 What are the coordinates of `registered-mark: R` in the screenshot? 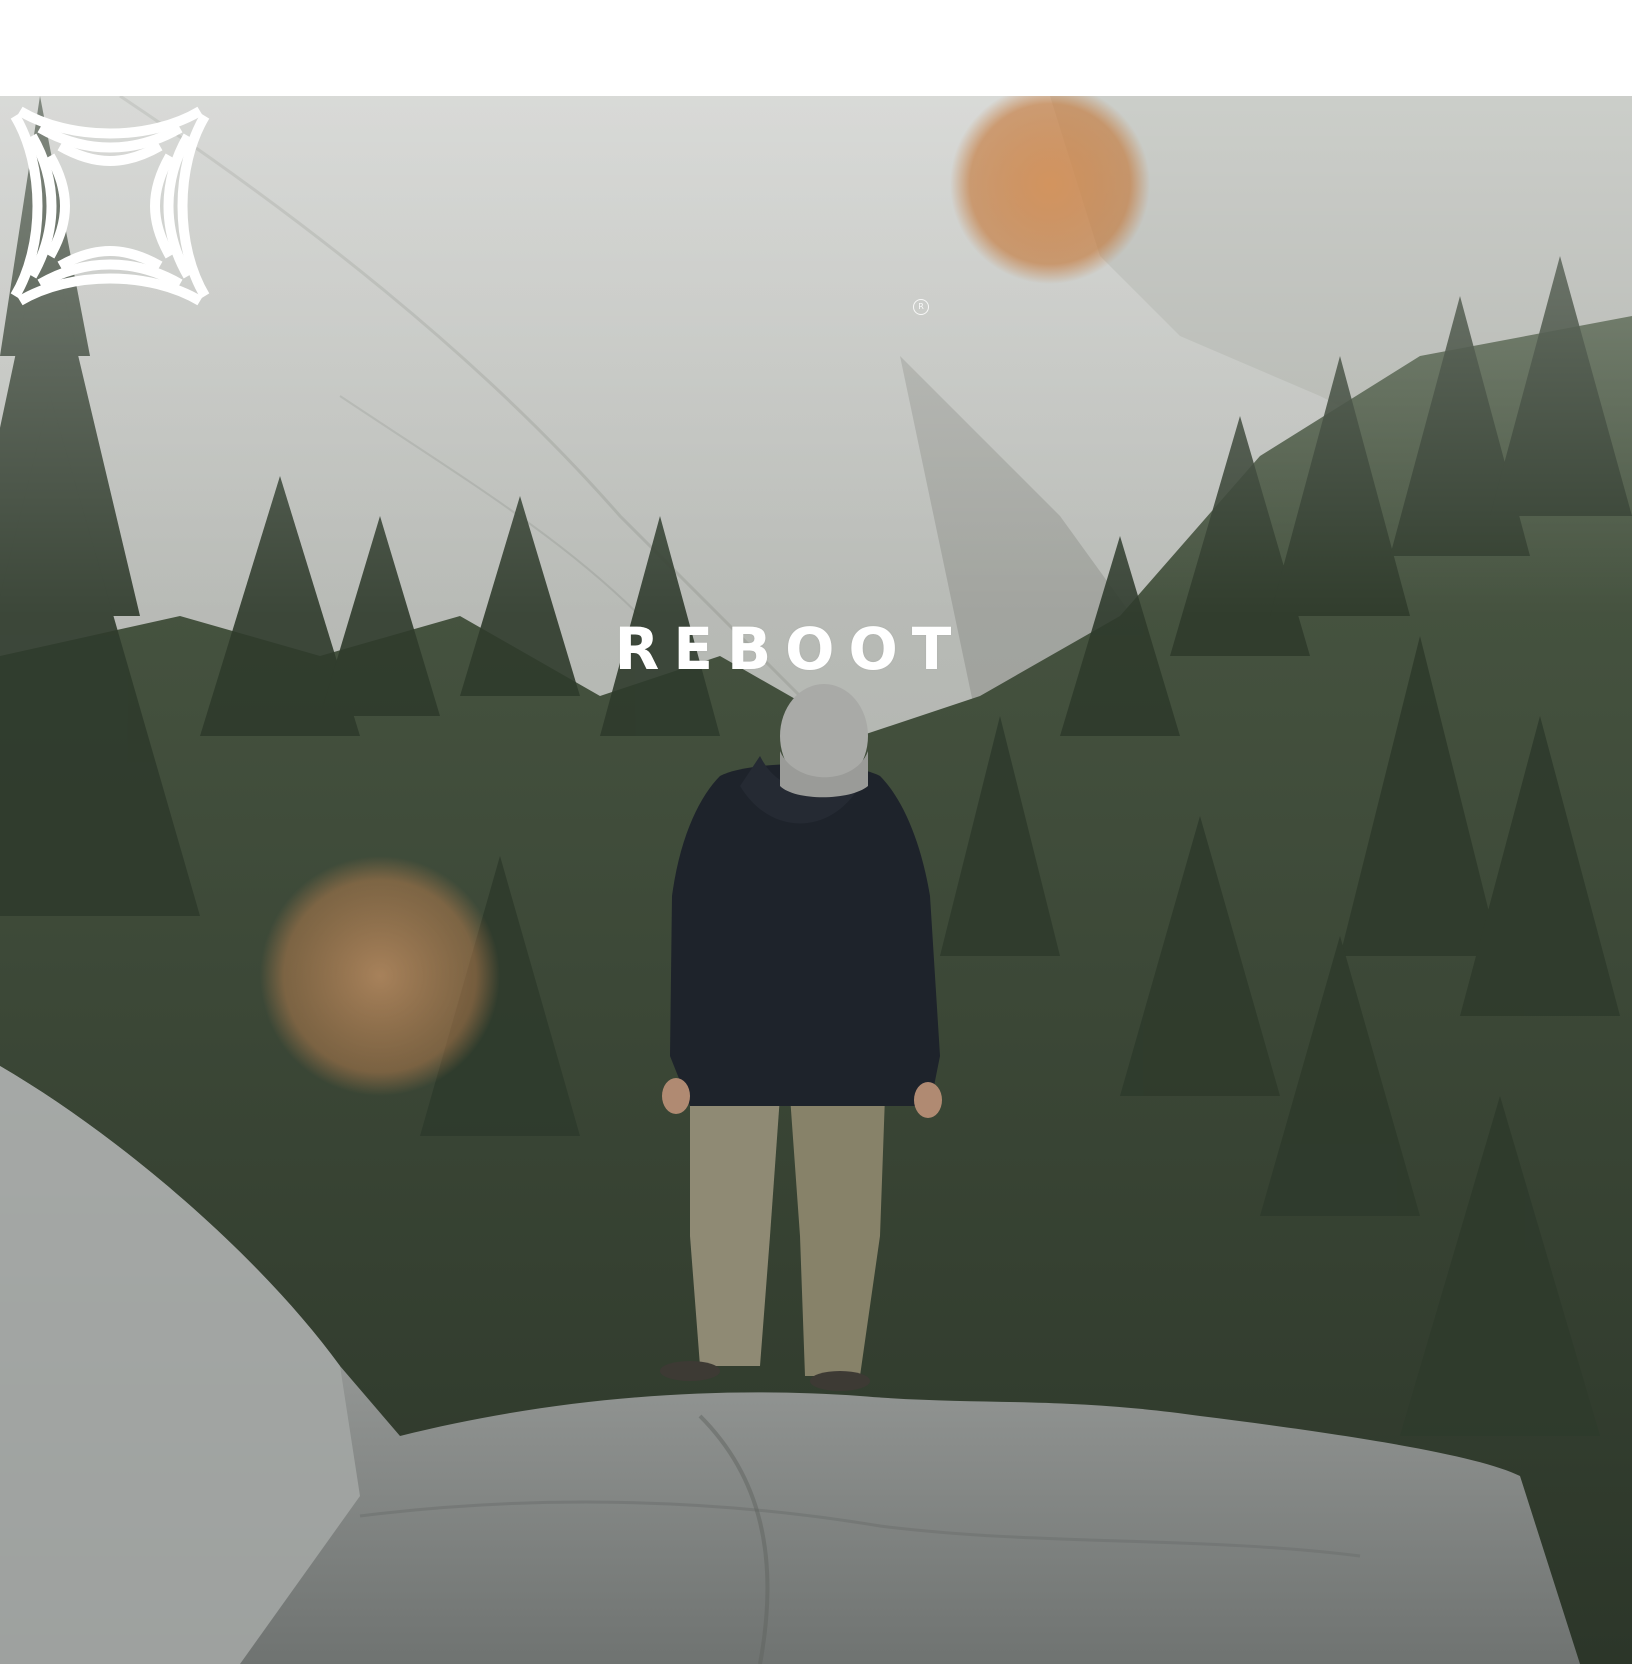 It's located at (921, 307).